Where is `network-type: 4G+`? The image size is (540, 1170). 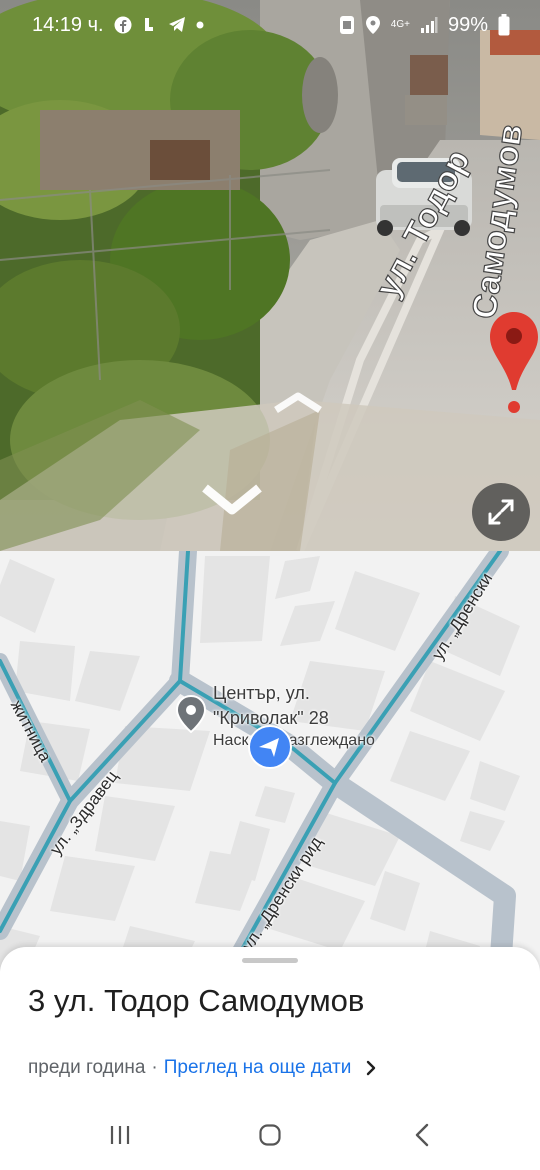
network-type: 4G+ is located at coordinates (400, 24).